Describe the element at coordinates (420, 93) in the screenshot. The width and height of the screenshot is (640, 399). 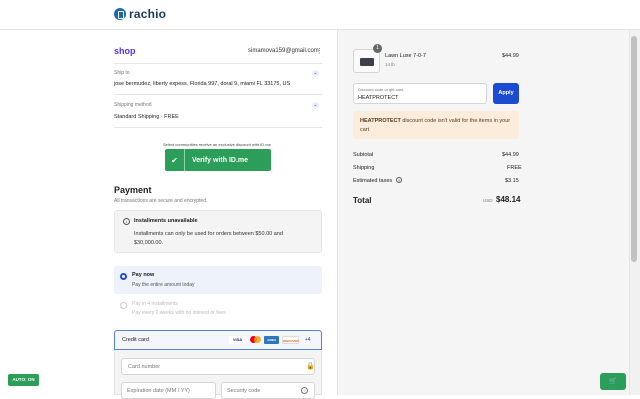
I see `discount-code-input: Discount code or gift card HEATPROTECT` at that location.